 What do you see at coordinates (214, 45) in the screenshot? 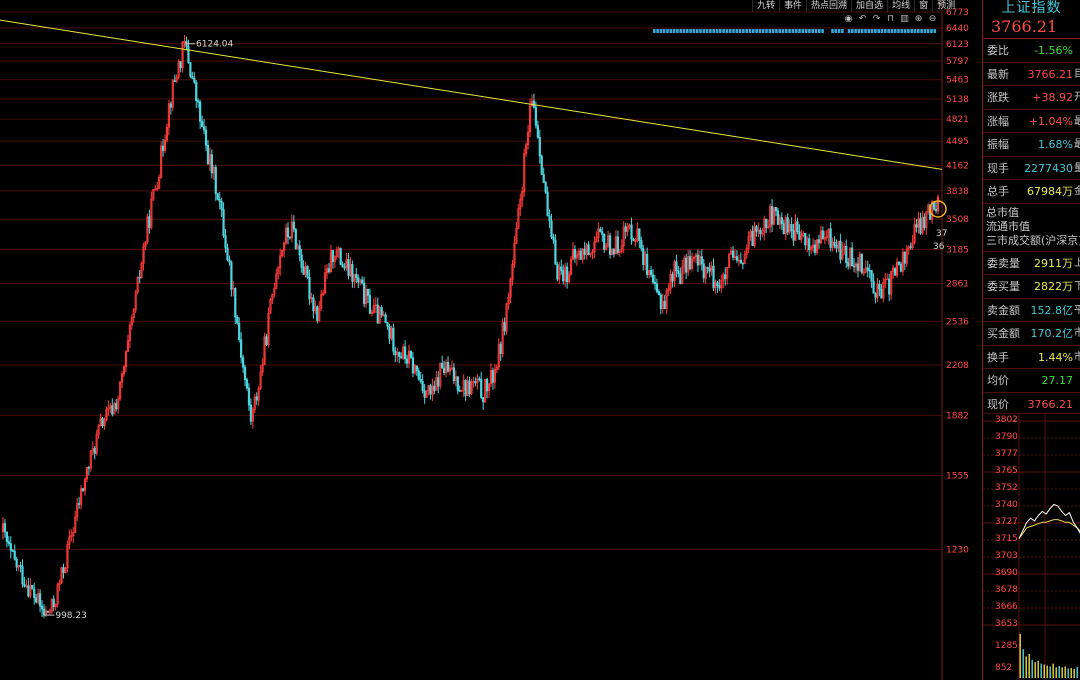
I see `peak-label: 6124.04` at bounding box center [214, 45].